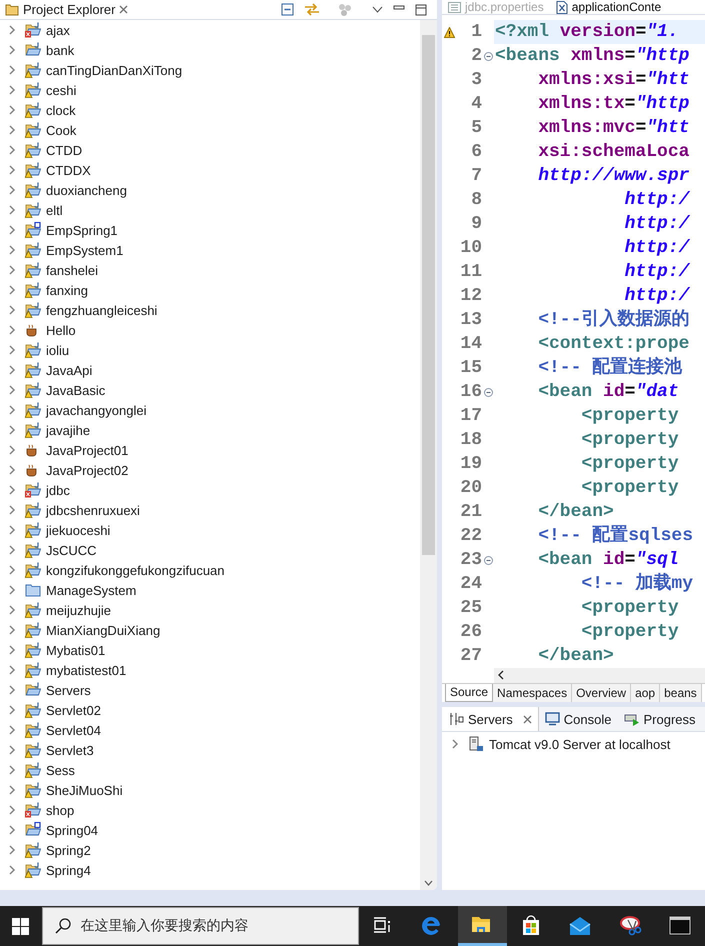 The width and height of the screenshot is (705, 946). What do you see at coordinates (632, 719) in the screenshot?
I see `progress-icon` at bounding box center [632, 719].